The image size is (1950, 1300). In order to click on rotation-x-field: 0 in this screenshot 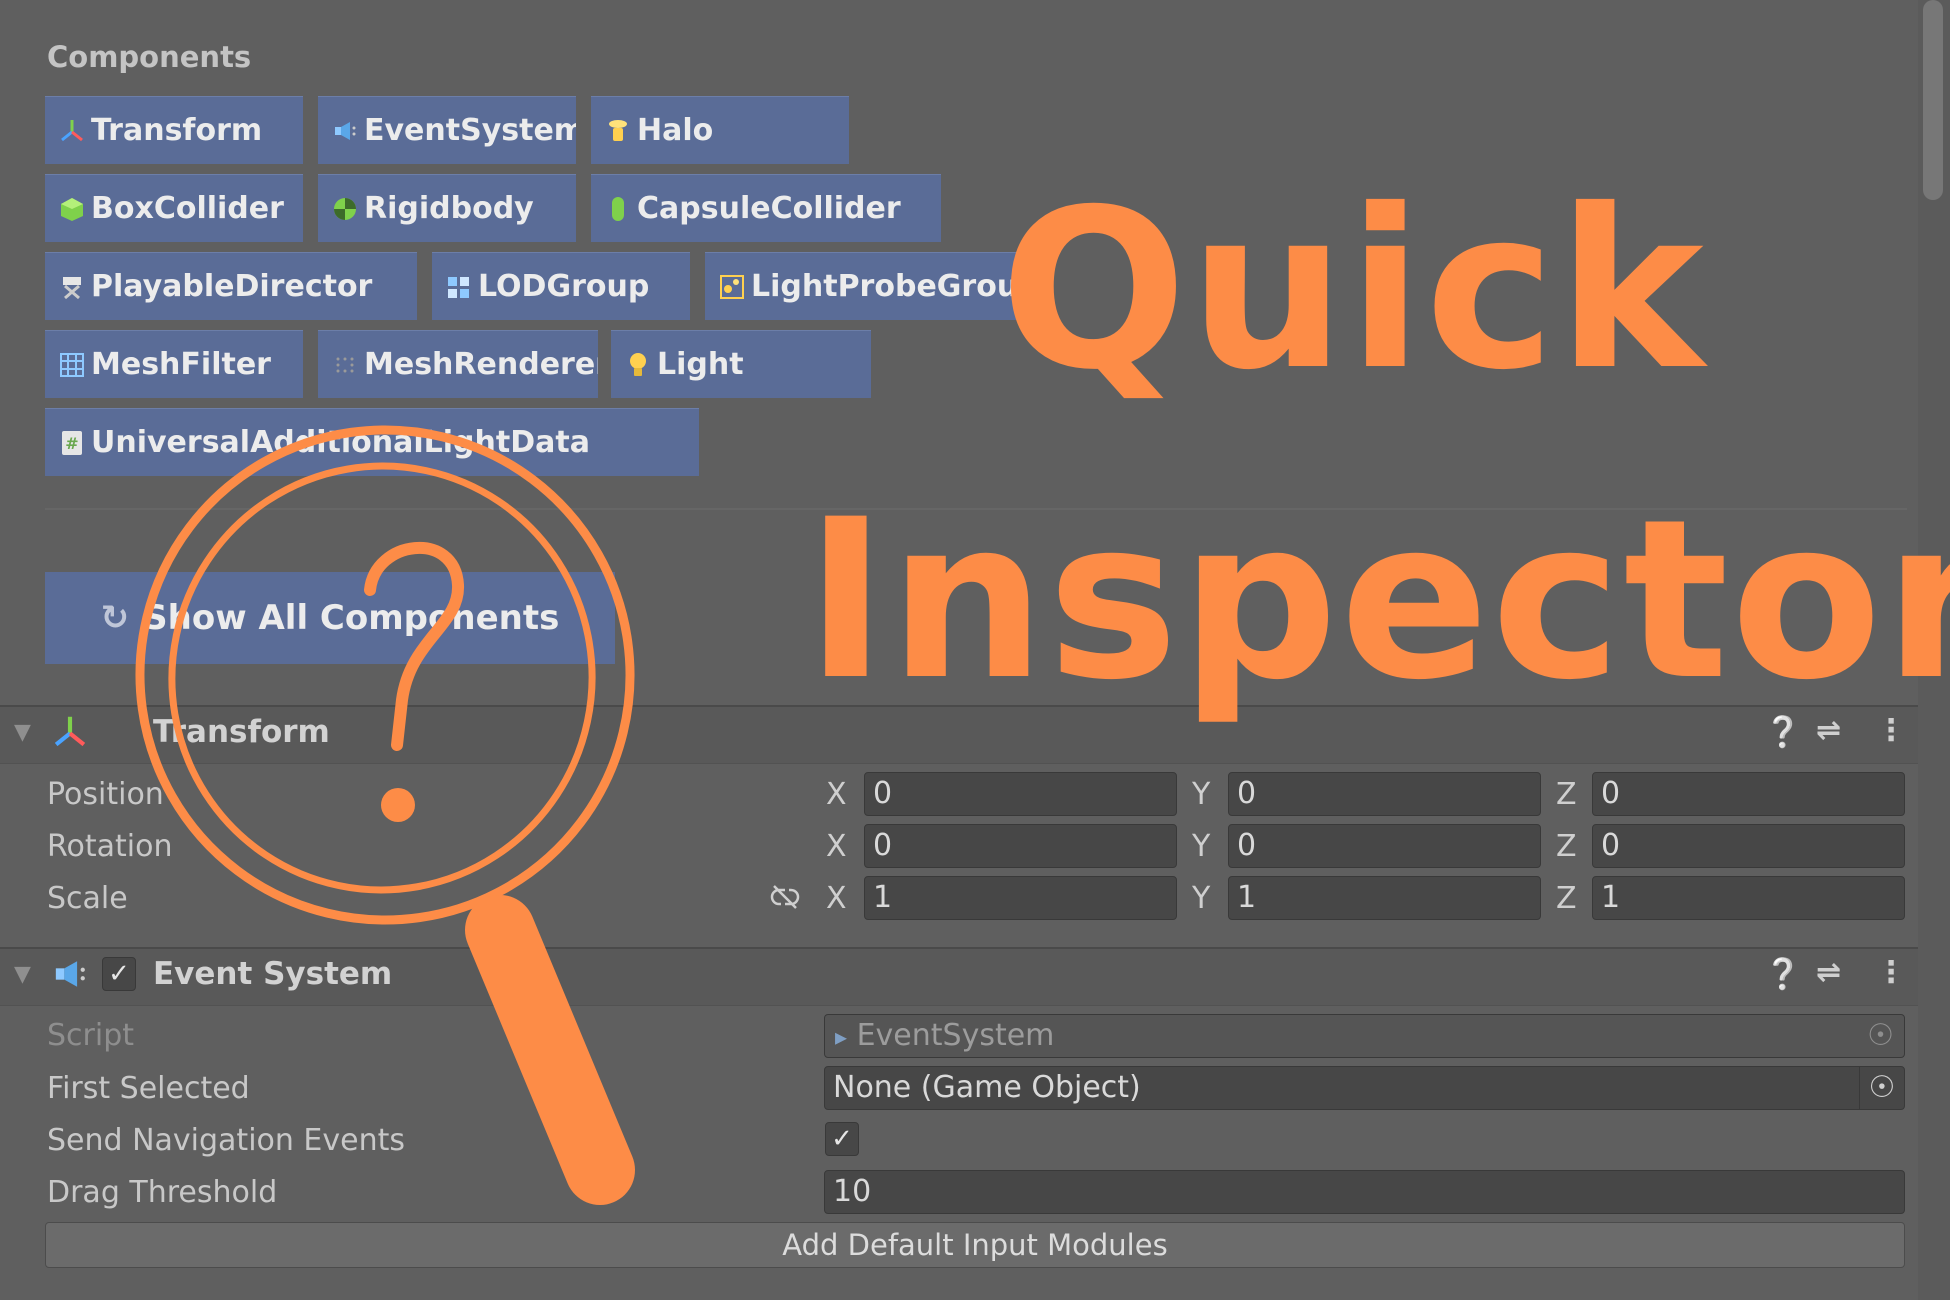, I will do `click(1020, 846)`.